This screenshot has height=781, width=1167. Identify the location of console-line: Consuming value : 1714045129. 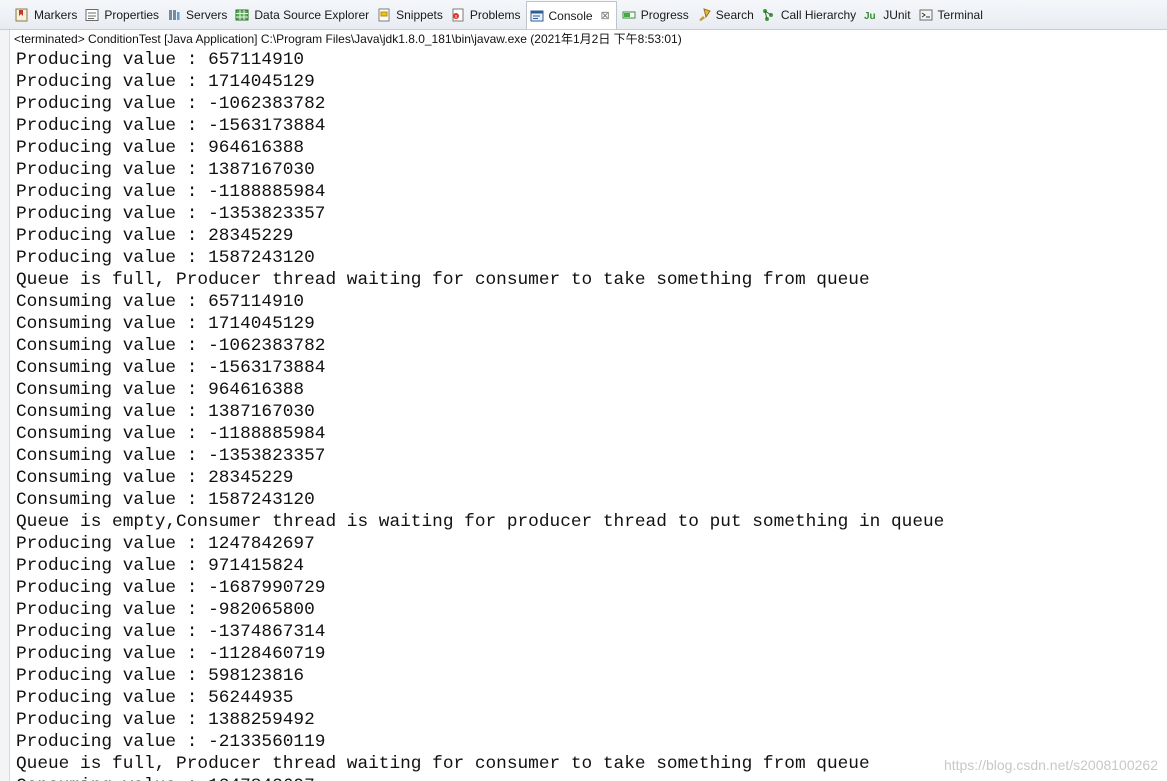
(165, 324).